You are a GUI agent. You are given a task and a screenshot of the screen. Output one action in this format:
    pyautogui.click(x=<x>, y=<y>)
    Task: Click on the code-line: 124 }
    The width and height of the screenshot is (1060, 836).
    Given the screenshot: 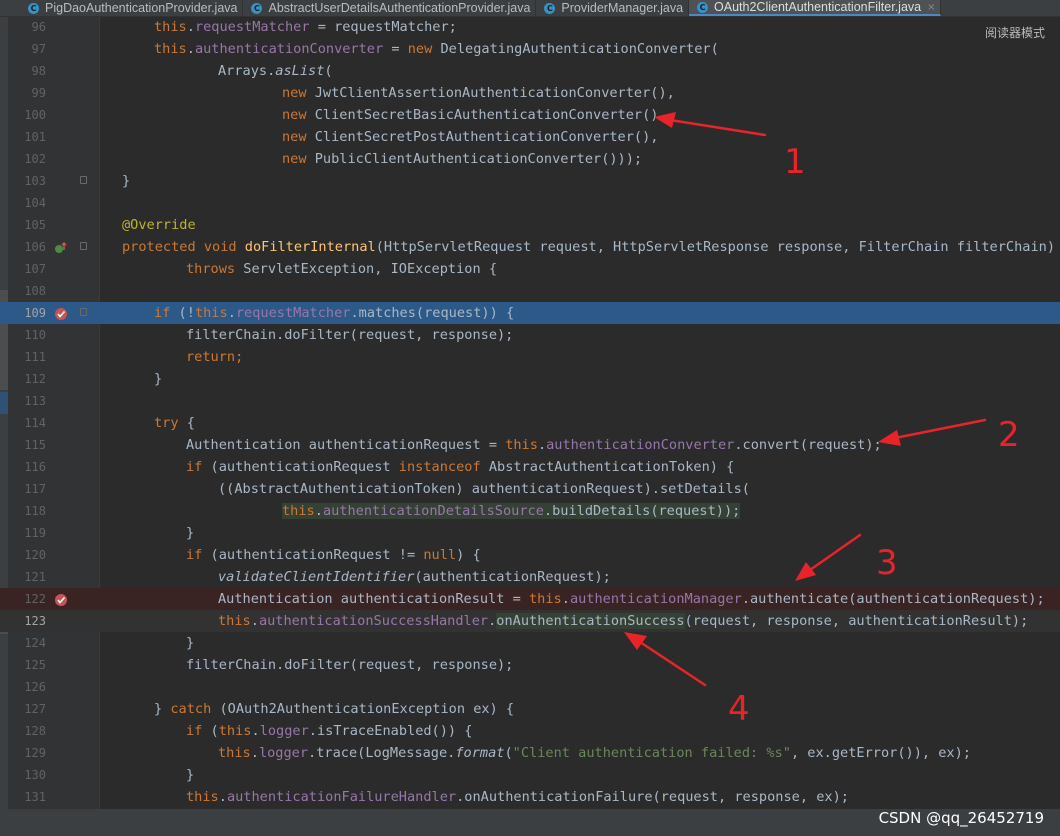 What is the action you would take?
    pyautogui.click(x=530, y=643)
    